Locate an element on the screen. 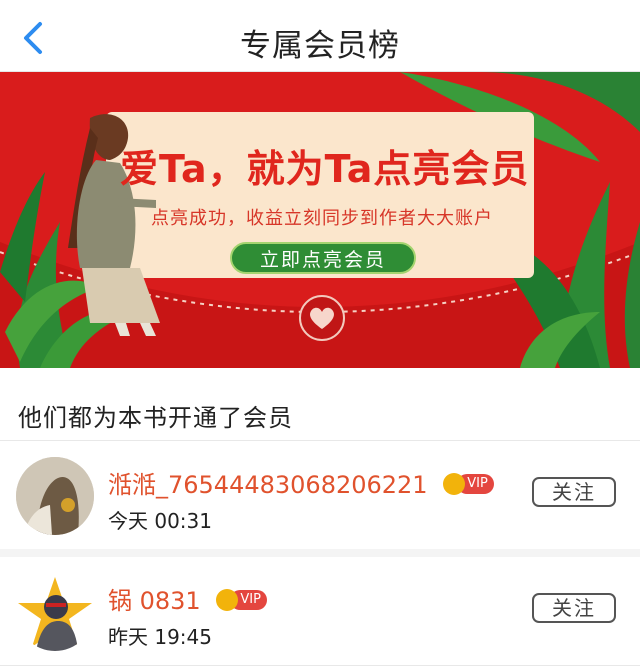 The height and width of the screenshot is (667, 640). heart-seal-icon is located at coordinates (322, 318).